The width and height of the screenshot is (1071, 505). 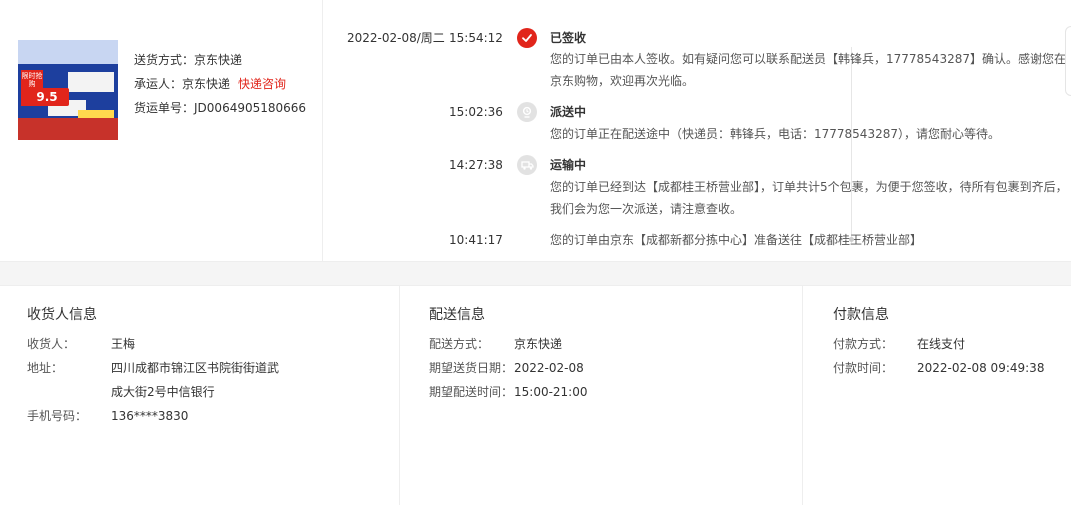 What do you see at coordinates (51, 344) in the screenshot?
I see `receiver-name-label: 收货人：` at bounding box center [51, 344].